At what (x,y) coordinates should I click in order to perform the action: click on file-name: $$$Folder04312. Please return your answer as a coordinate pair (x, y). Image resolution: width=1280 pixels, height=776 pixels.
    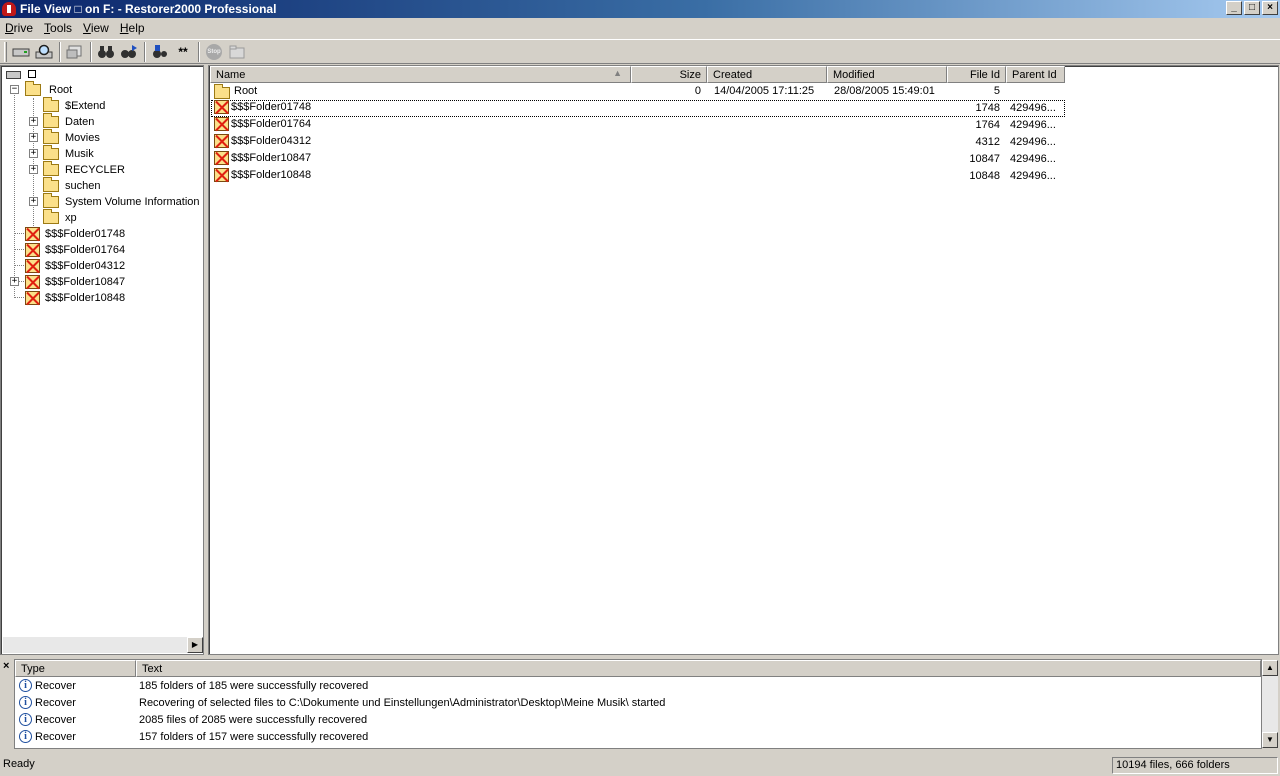
    Looking at the image, I should click on (271, 141).